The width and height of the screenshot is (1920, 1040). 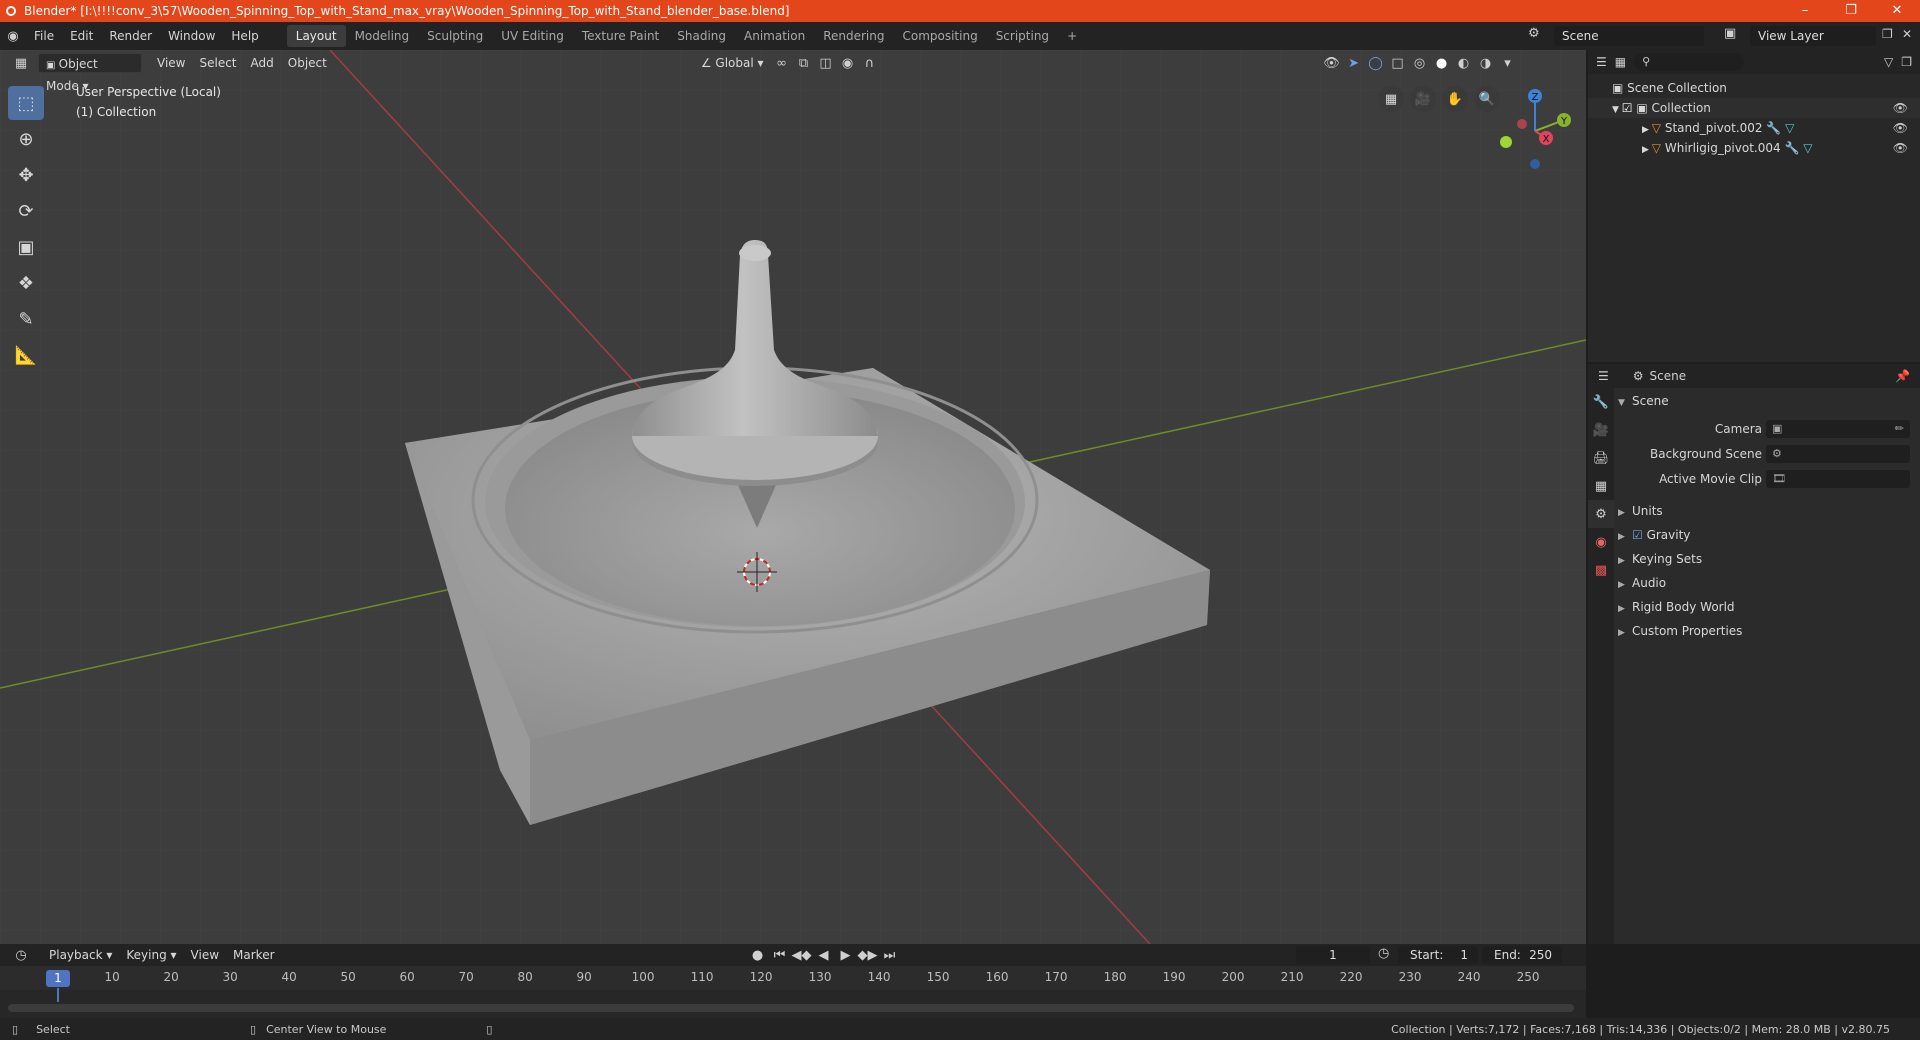 I want to click on editor-type-icon: ▦, so click(x=21, y=63).